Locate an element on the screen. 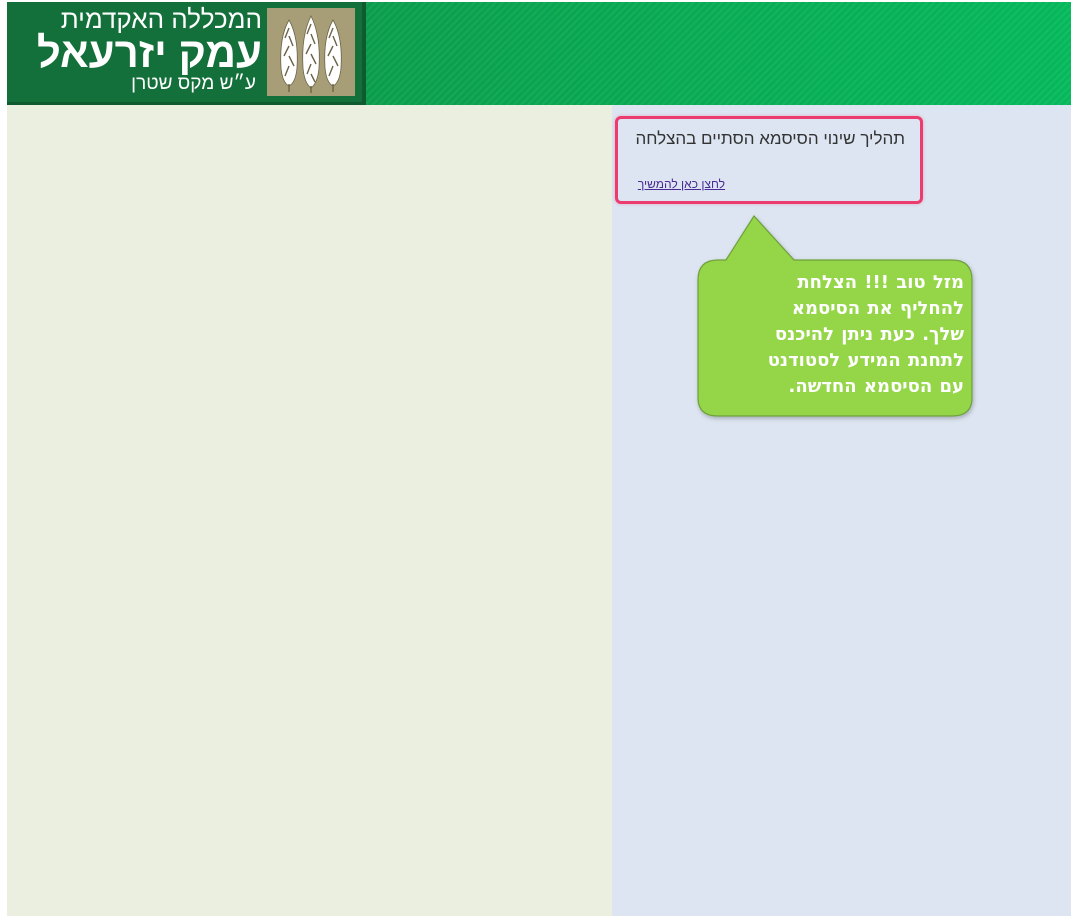 Image resolution: width=1071 pixels, height=916 pixels. success-message: תהליך שינוי הסיסמא הסתיים בהצלחה is located at coordinates (770, 138).